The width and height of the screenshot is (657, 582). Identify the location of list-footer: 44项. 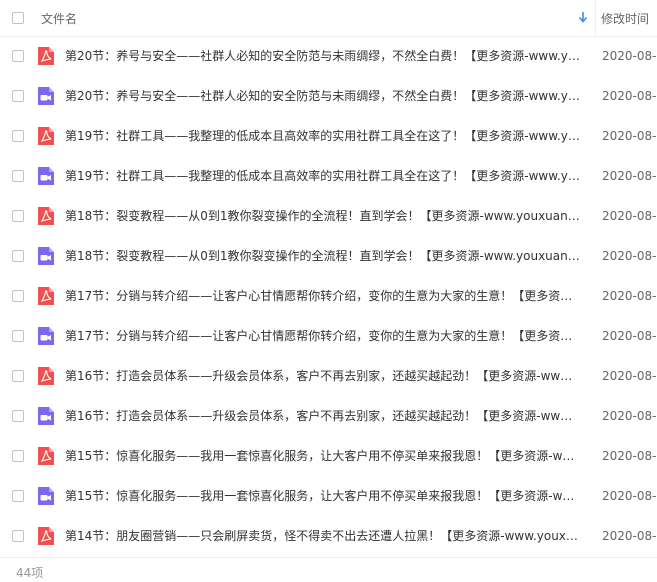
(328, 569).